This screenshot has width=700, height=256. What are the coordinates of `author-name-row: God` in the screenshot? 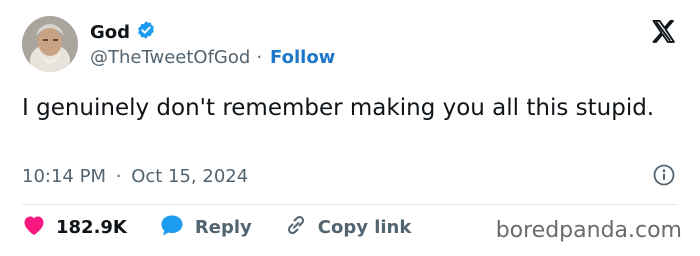 It's located at (123, 32).